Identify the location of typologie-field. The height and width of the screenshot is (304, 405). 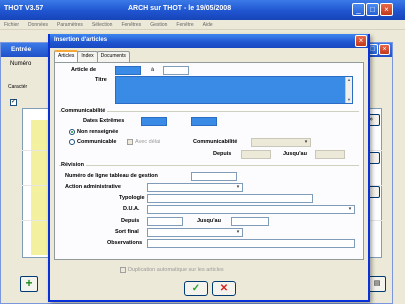
(230, 198).